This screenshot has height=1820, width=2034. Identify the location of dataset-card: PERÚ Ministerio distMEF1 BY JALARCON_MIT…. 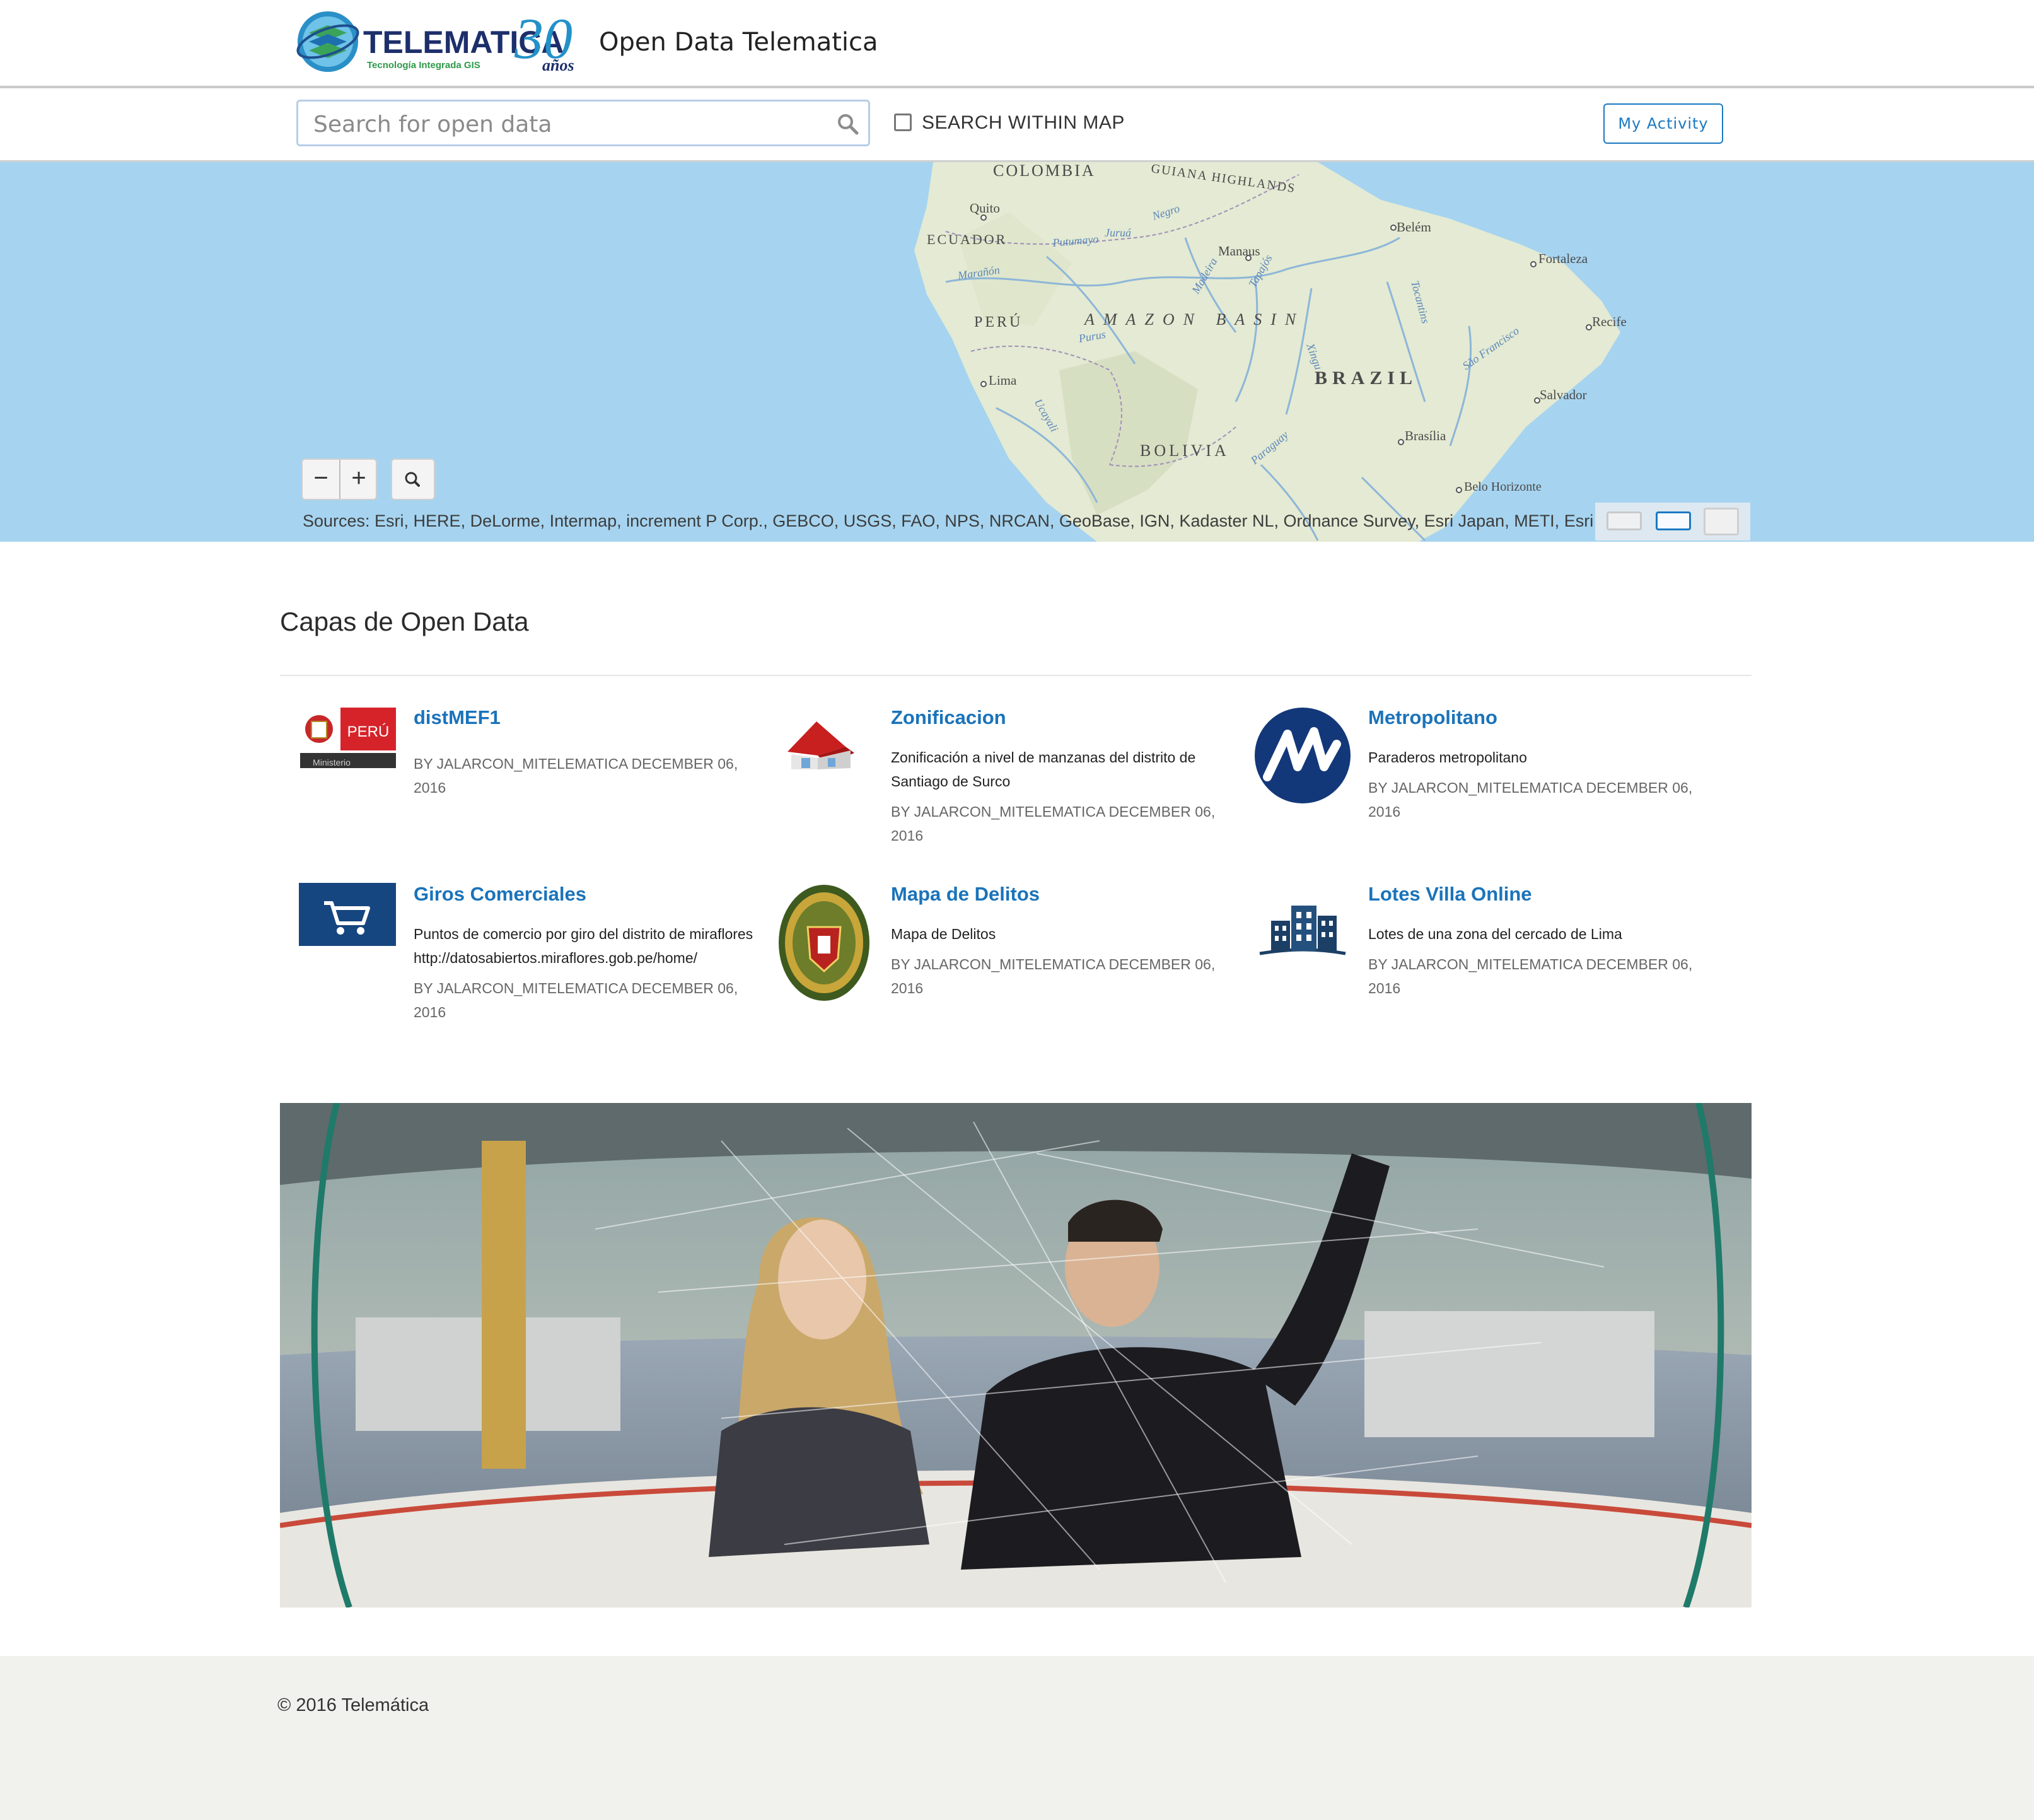
(532, 788).